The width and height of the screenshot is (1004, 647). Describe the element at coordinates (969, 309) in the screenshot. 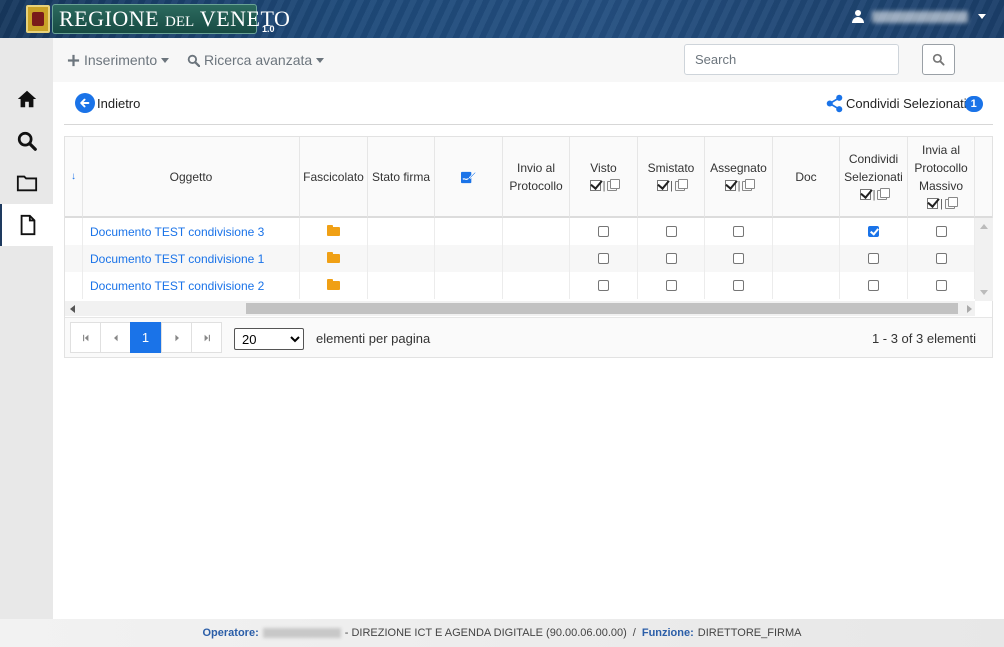

I see `scroll-right-arrow-icon` at that location.